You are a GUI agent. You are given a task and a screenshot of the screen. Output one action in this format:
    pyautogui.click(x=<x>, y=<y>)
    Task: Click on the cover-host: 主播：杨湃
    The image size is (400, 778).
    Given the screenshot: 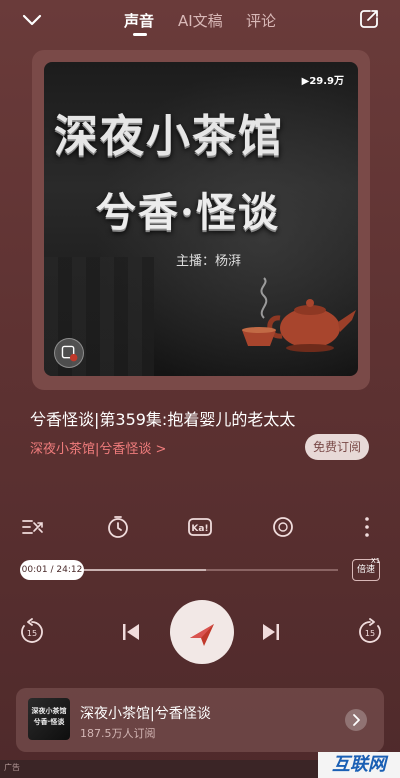 What is the action you would take?
    pyautogui.click(x=209, y=261)
    